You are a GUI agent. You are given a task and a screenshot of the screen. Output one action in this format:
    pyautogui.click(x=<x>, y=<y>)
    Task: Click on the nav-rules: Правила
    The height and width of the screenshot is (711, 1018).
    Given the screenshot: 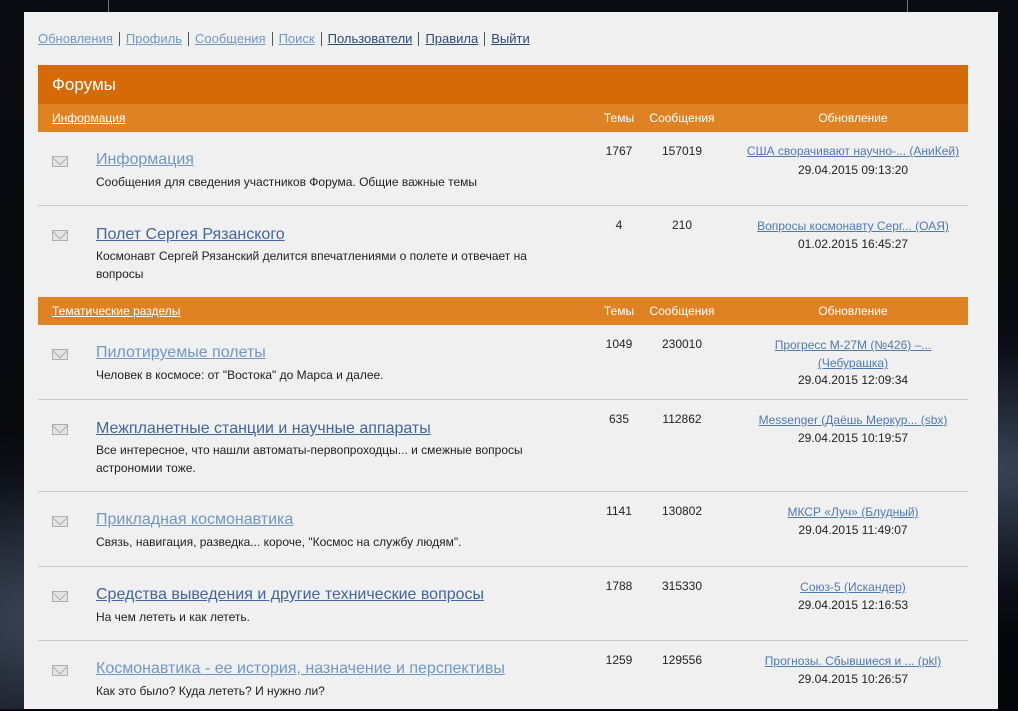 What is the action you would take?
    pyautogui.click(x=451, y=38)
    